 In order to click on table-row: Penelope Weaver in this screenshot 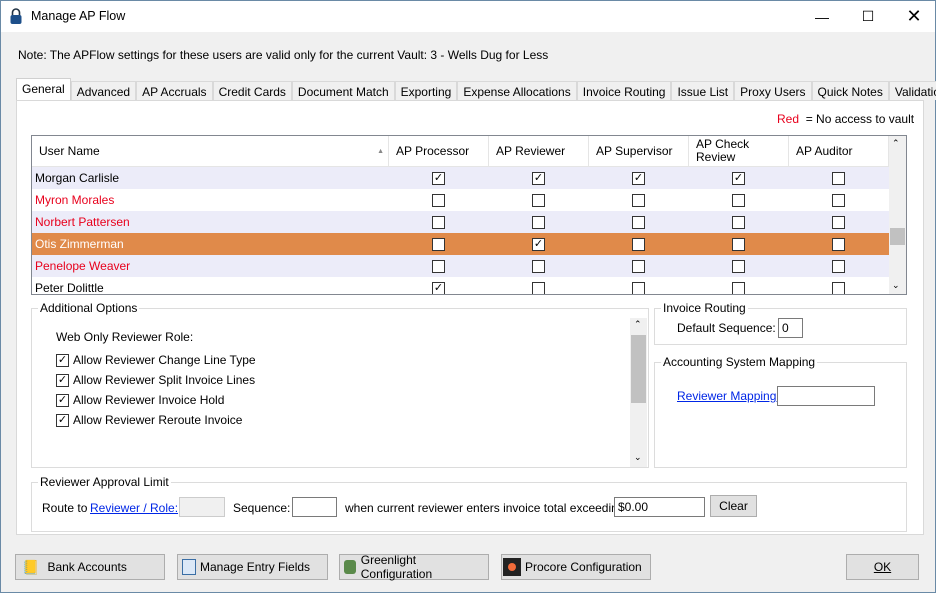, I will do `click(460, 266)`.